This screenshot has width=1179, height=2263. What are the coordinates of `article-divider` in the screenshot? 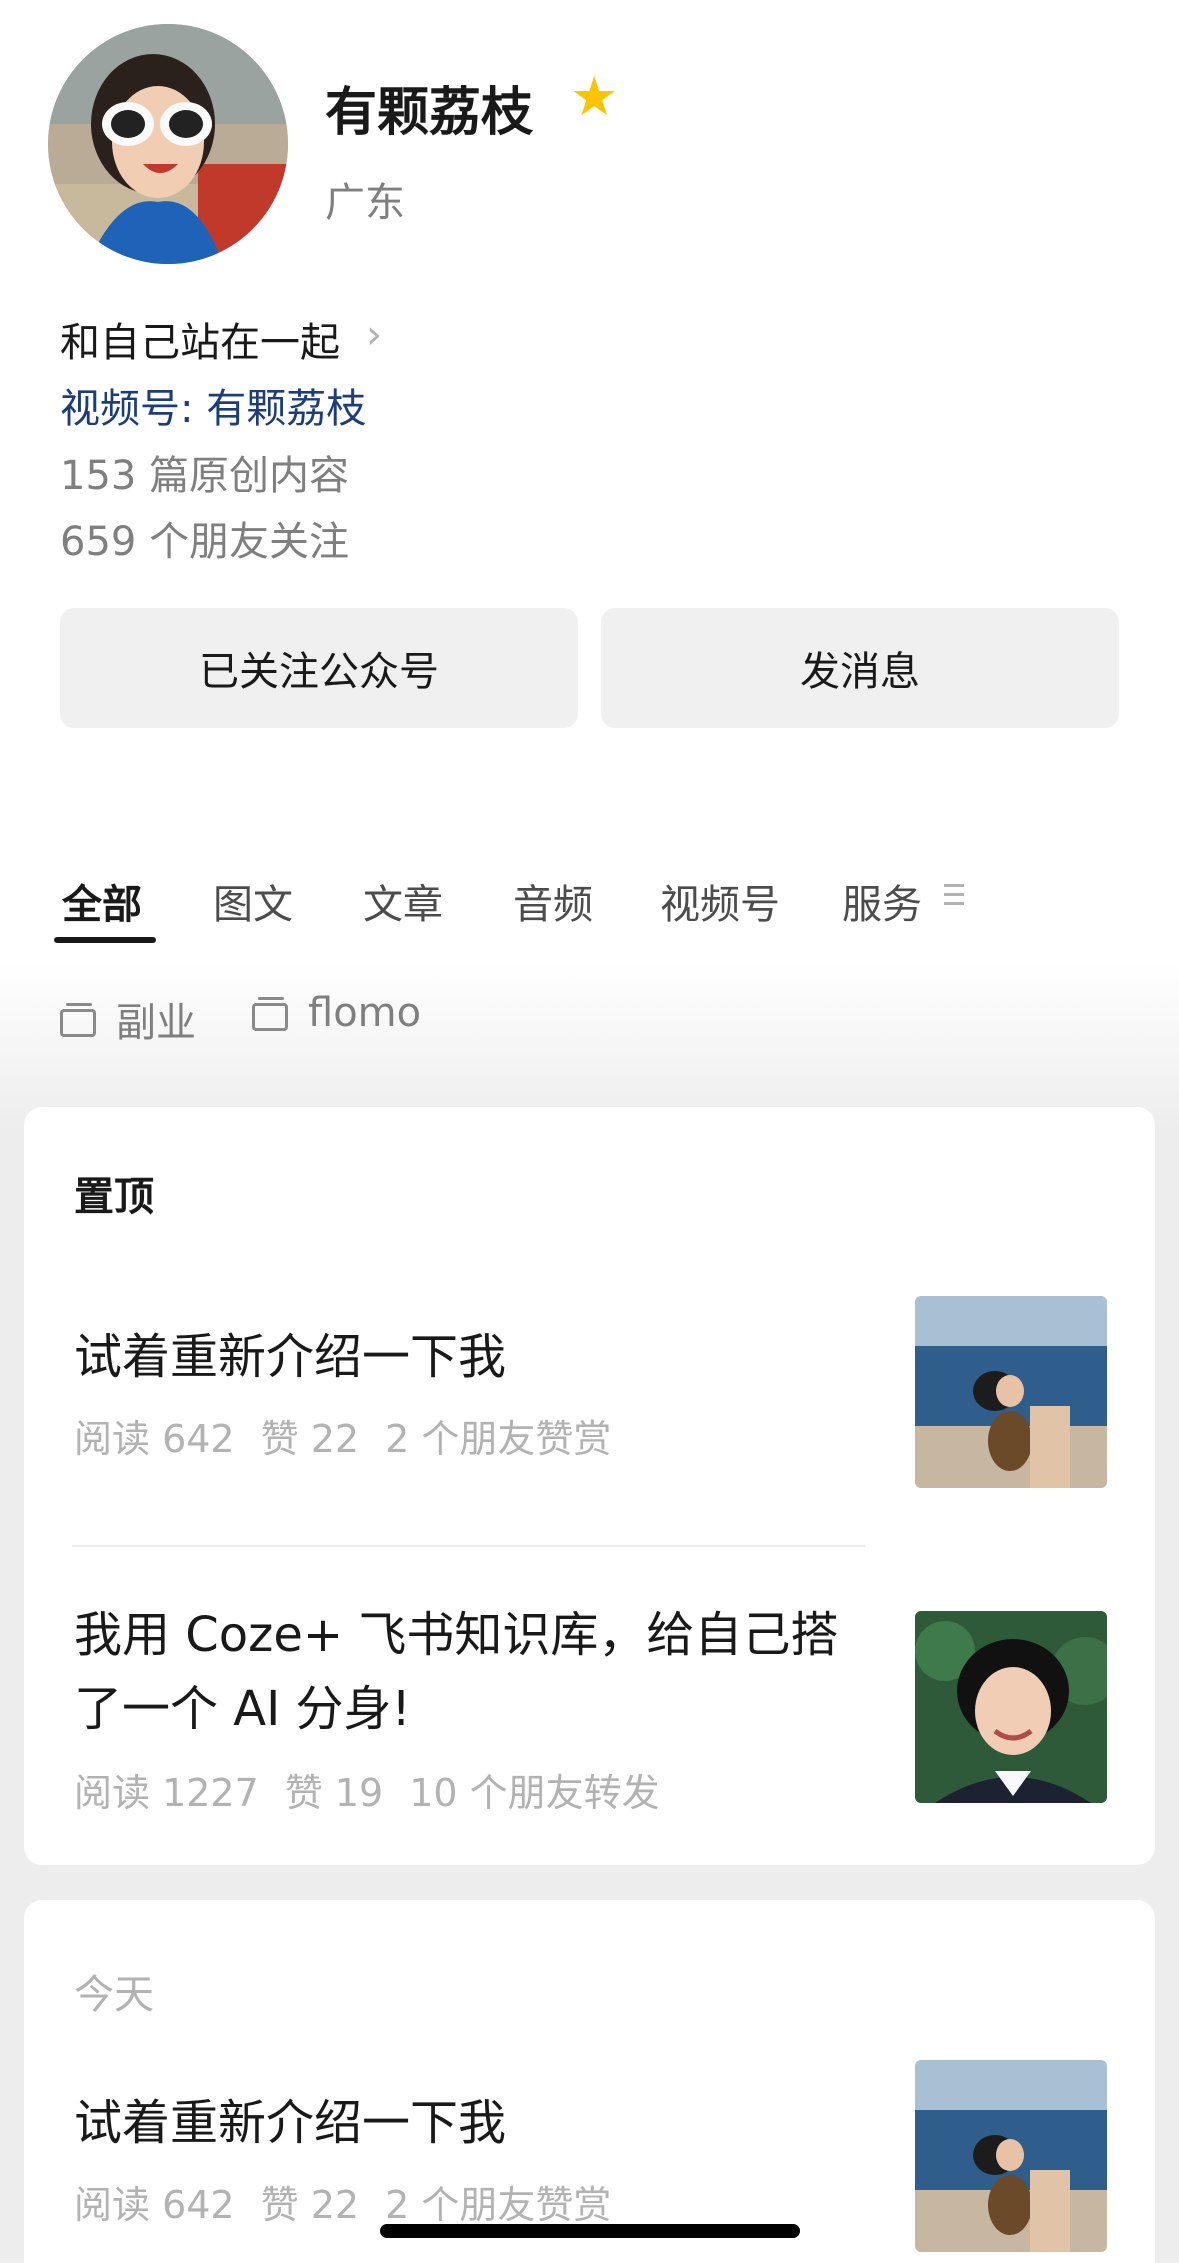 It's located at (468, 1546).